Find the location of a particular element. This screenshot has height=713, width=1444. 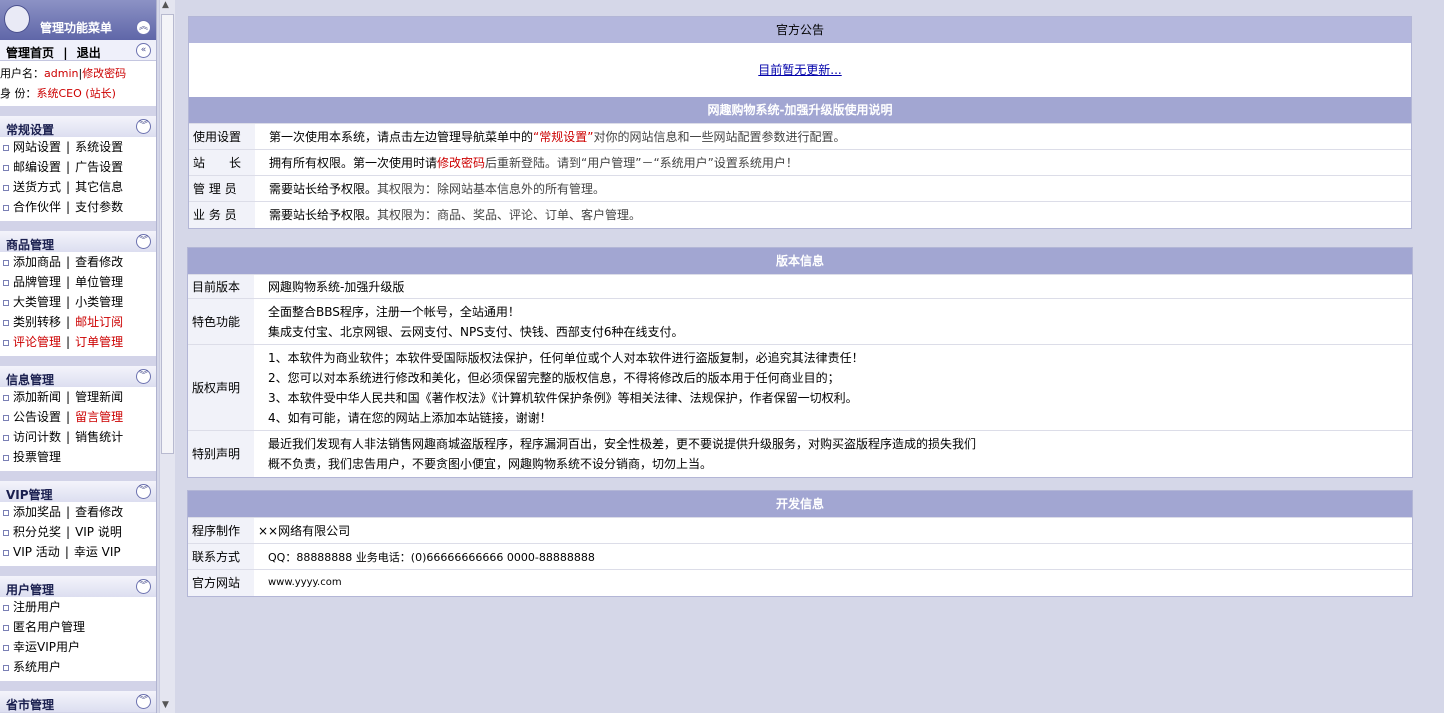

menu-row: 添加奖品 | 查看修改 is located at coordinates (78, 513).